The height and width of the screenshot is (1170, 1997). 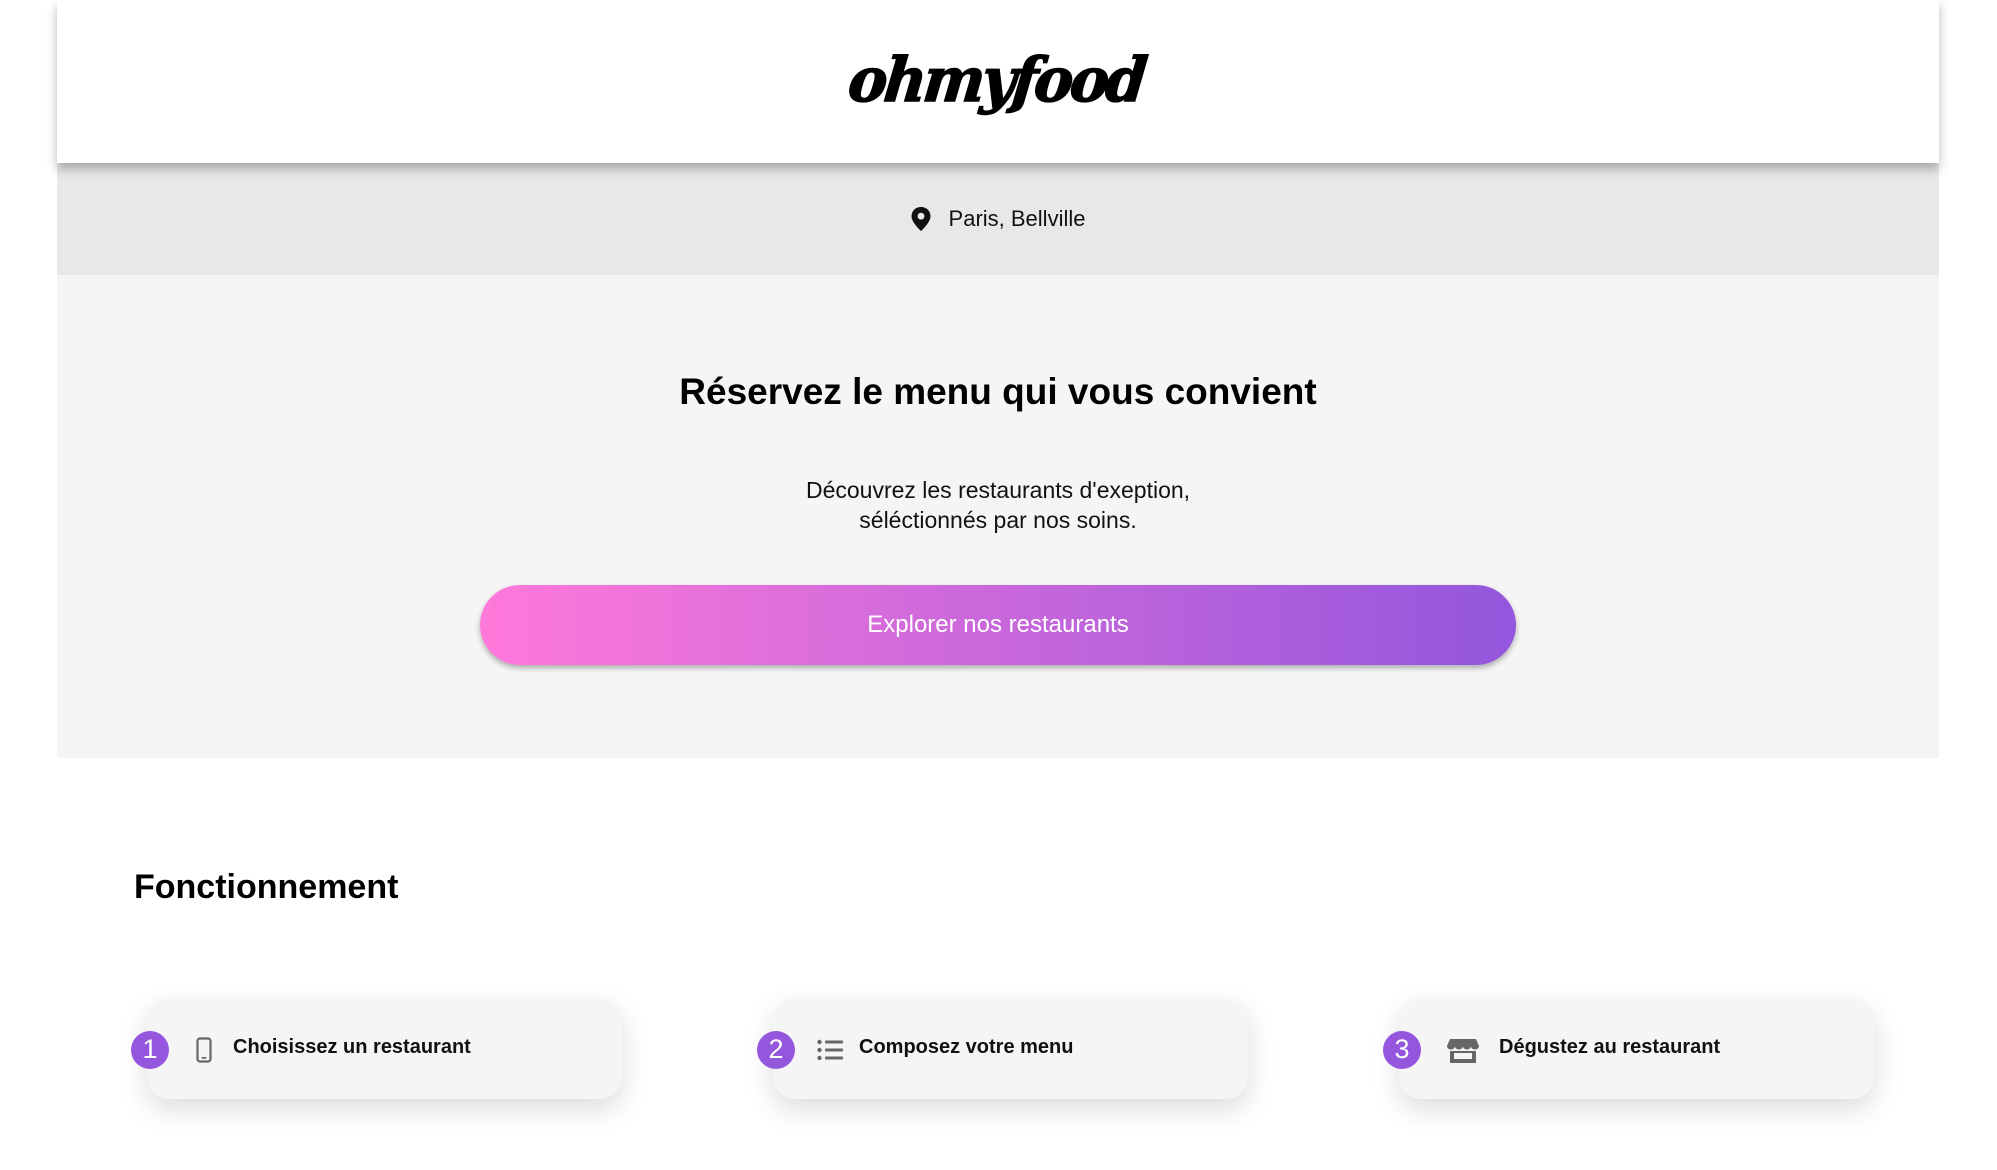 I want to click on ohmyfood-logo: ohmyfood, so click(x=996, y=79).